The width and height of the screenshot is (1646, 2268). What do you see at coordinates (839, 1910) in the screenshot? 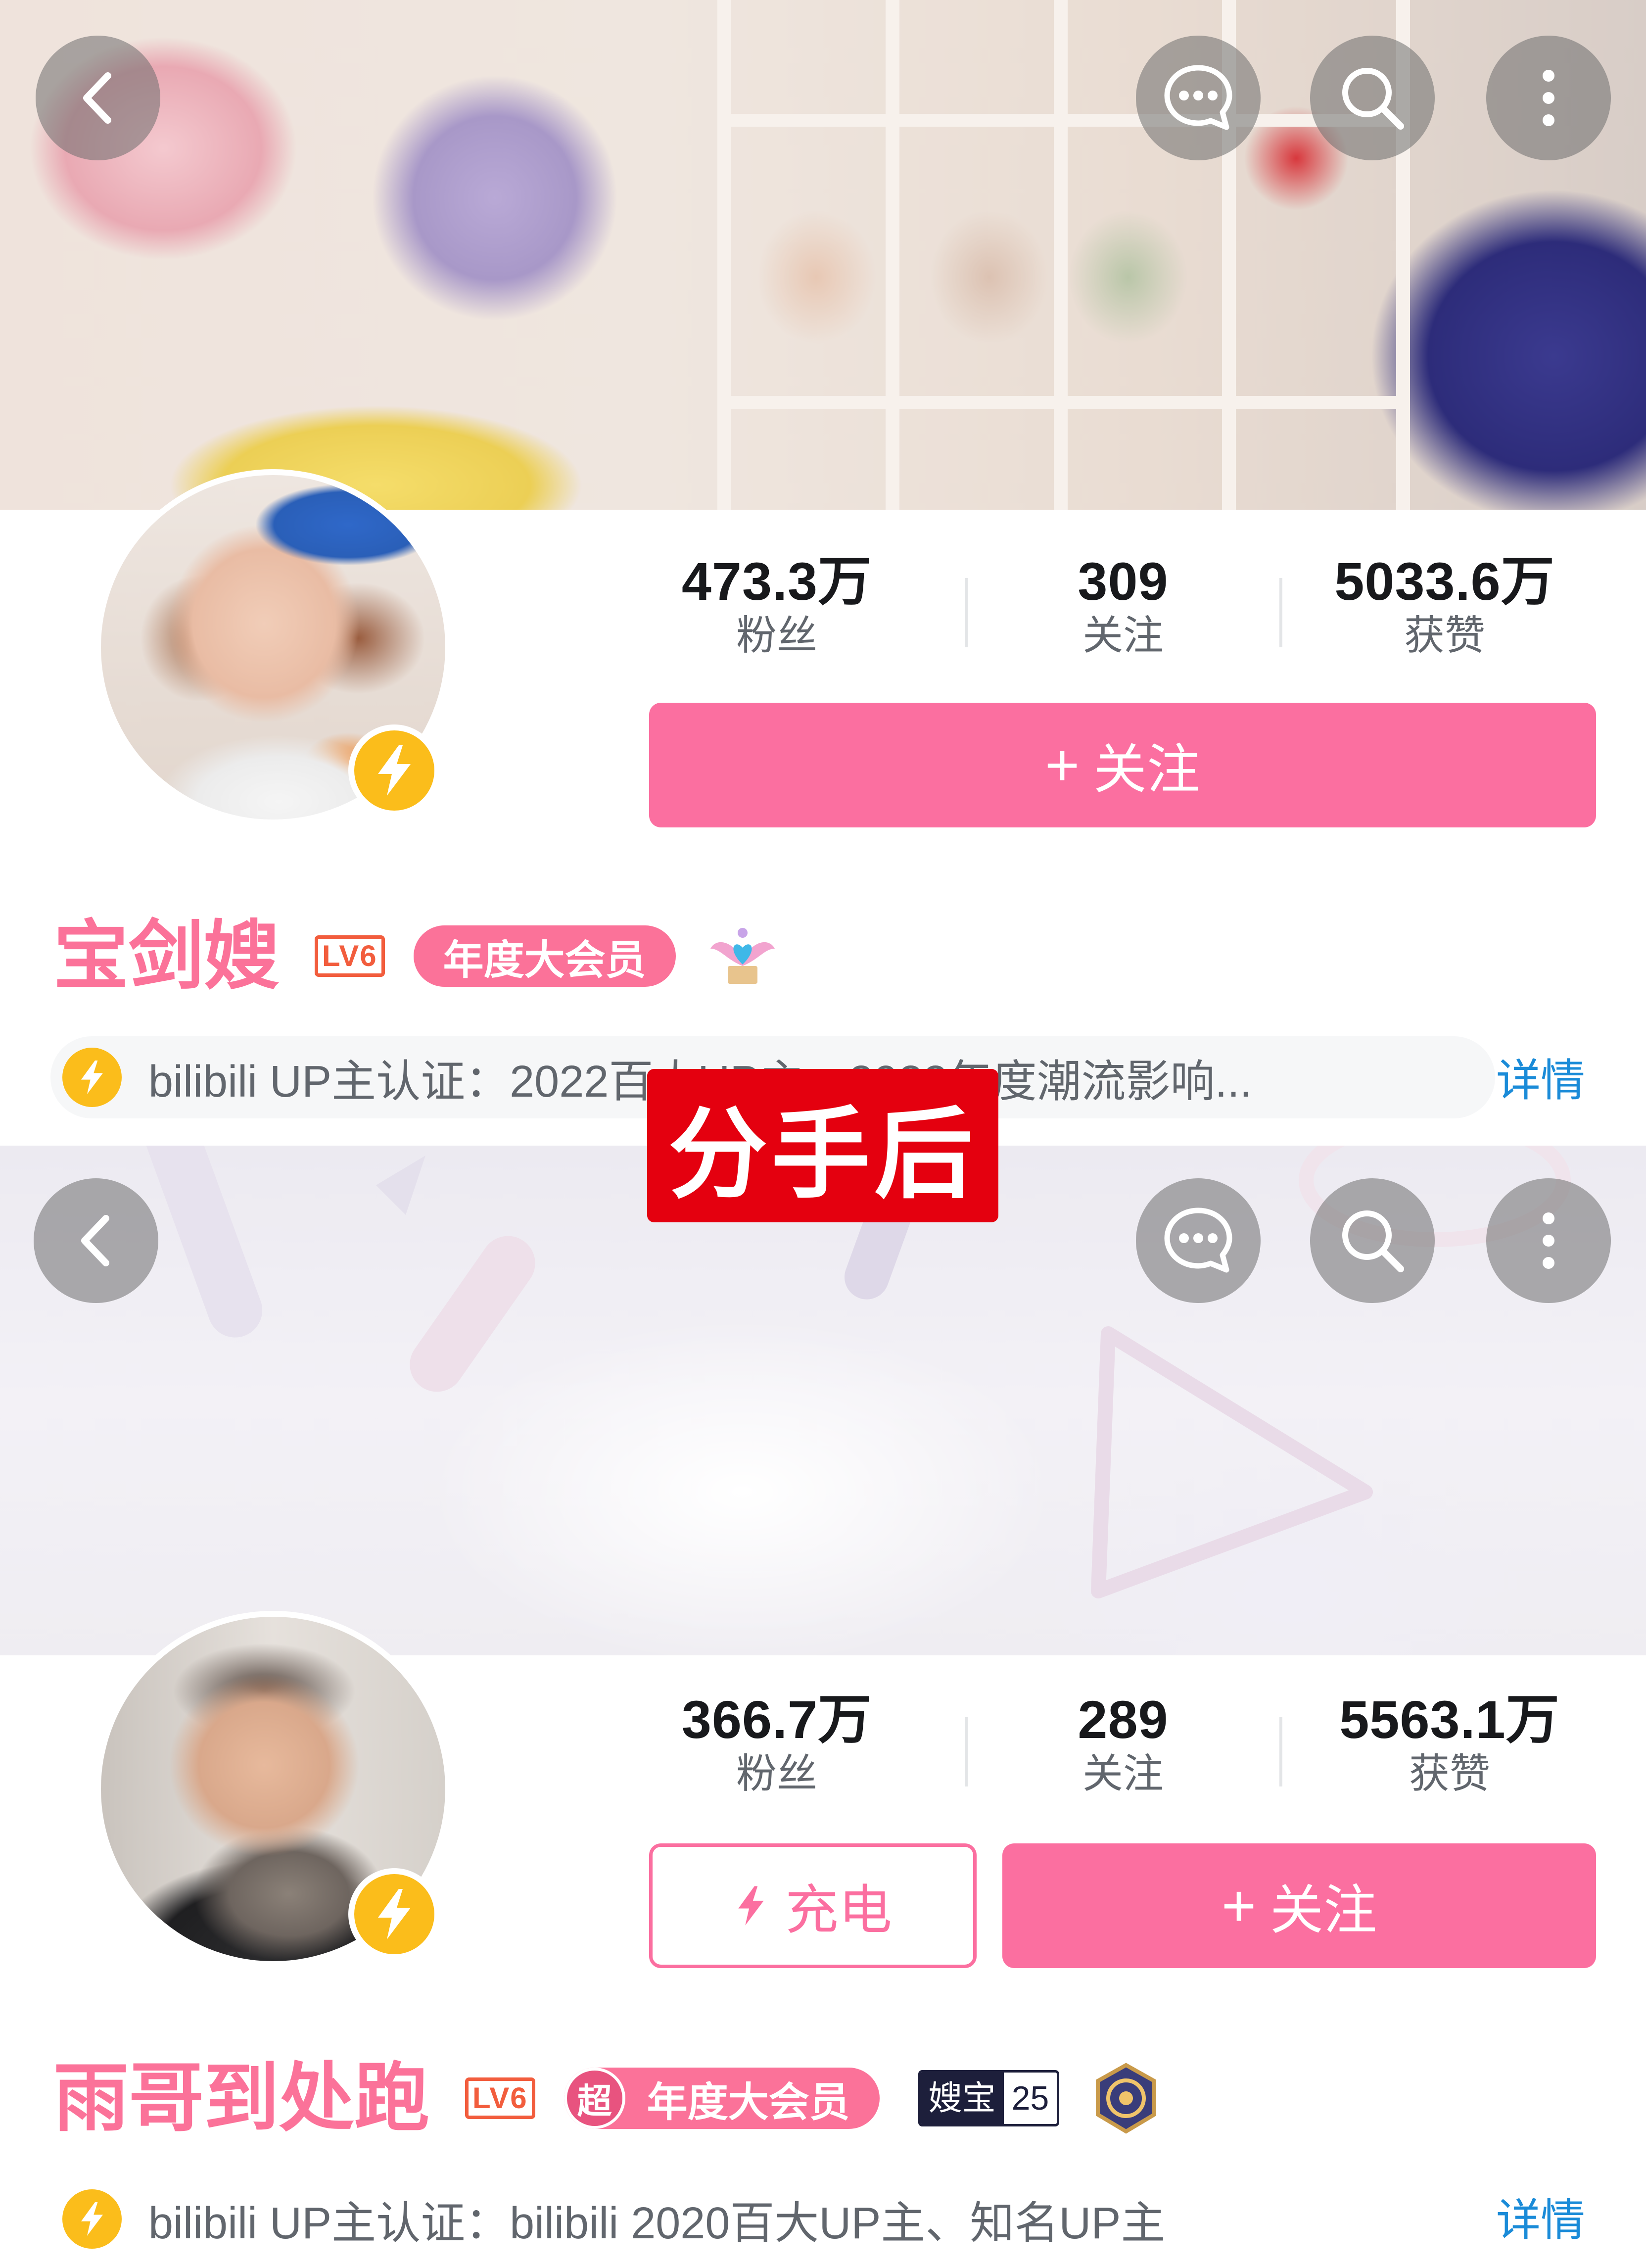
I see `charge-button-label: 充电` at bounding box center [839, 1910].